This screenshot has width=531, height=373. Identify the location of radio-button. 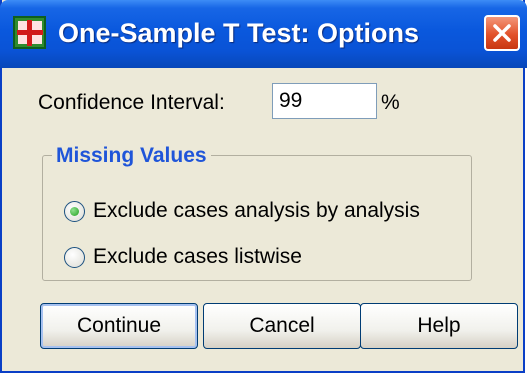
(74, 257).